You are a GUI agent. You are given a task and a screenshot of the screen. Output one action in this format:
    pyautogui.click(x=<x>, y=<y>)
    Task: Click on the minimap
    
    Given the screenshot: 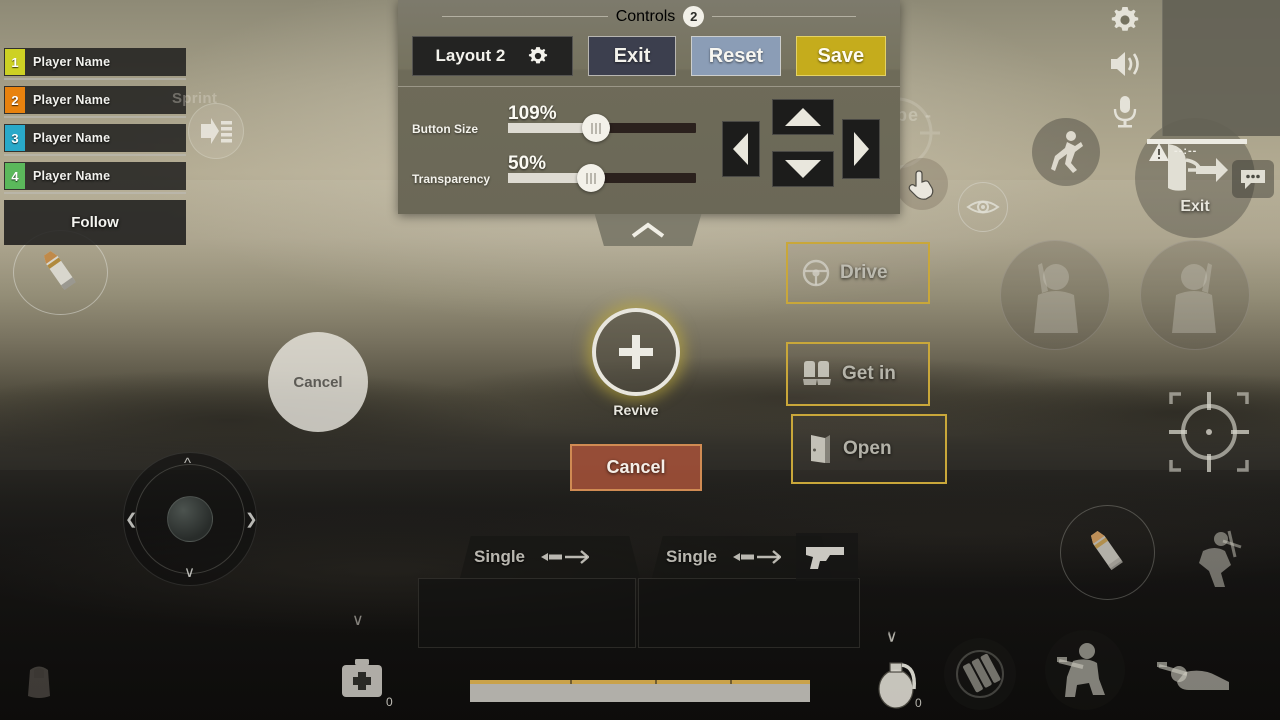 What is the action you would take?
    pyautogui.click(x=1221, y=68)
    